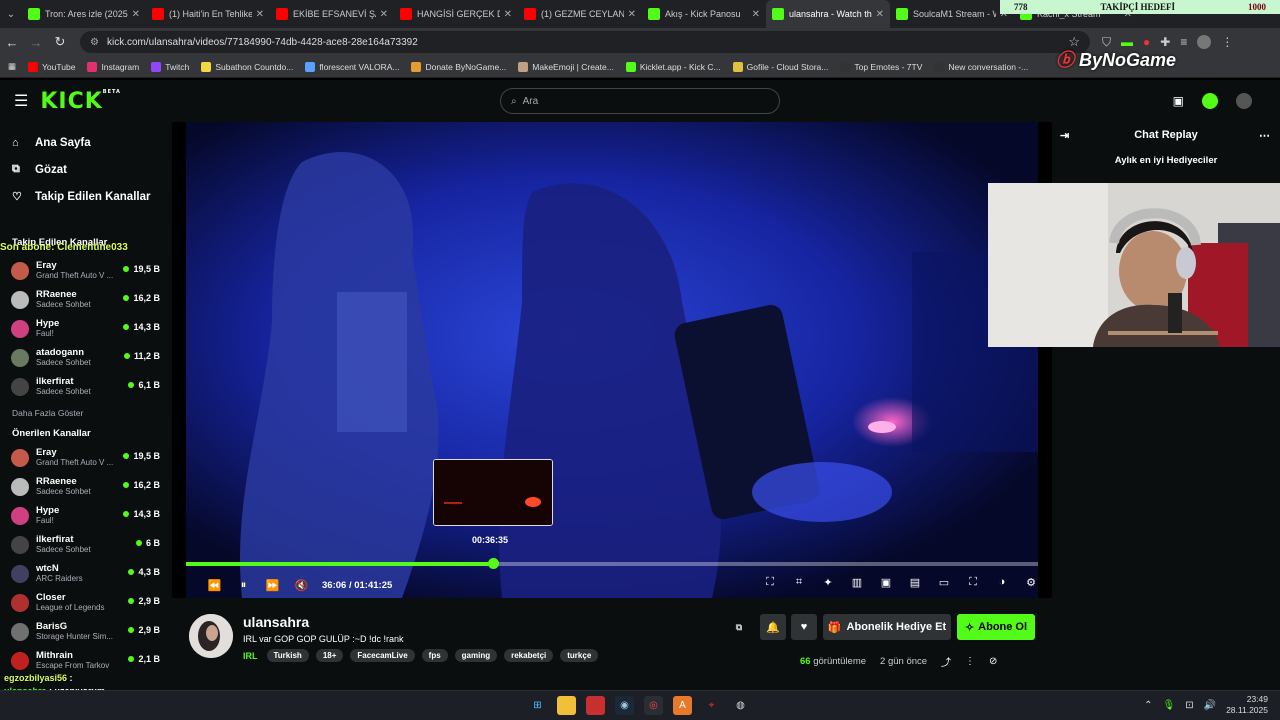 This screenshot has height=720, width=1280. I want to click on tag-chip: FacecamLive, so click(382, 655).